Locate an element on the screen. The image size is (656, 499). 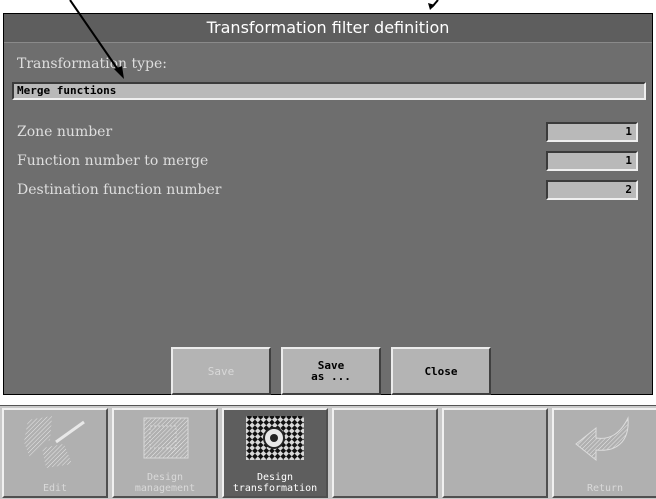
close-button: Close is located at coordinates (441, 371).